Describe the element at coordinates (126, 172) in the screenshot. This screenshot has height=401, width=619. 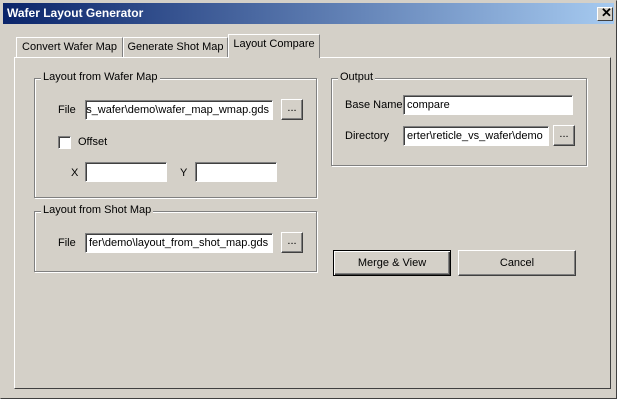
I see `x-input` at that location.